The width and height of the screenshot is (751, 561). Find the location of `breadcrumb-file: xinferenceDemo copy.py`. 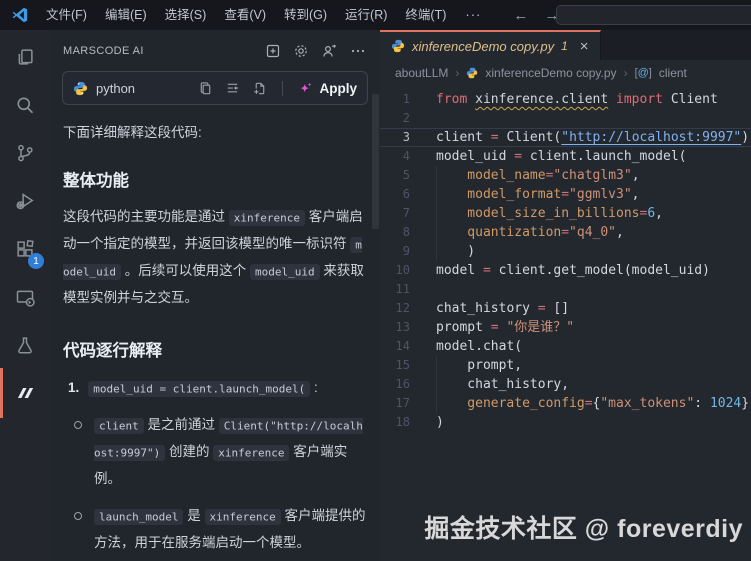

breadcrumb-file: xinferenceDemo copy.py is located at coordinates (550, 73).